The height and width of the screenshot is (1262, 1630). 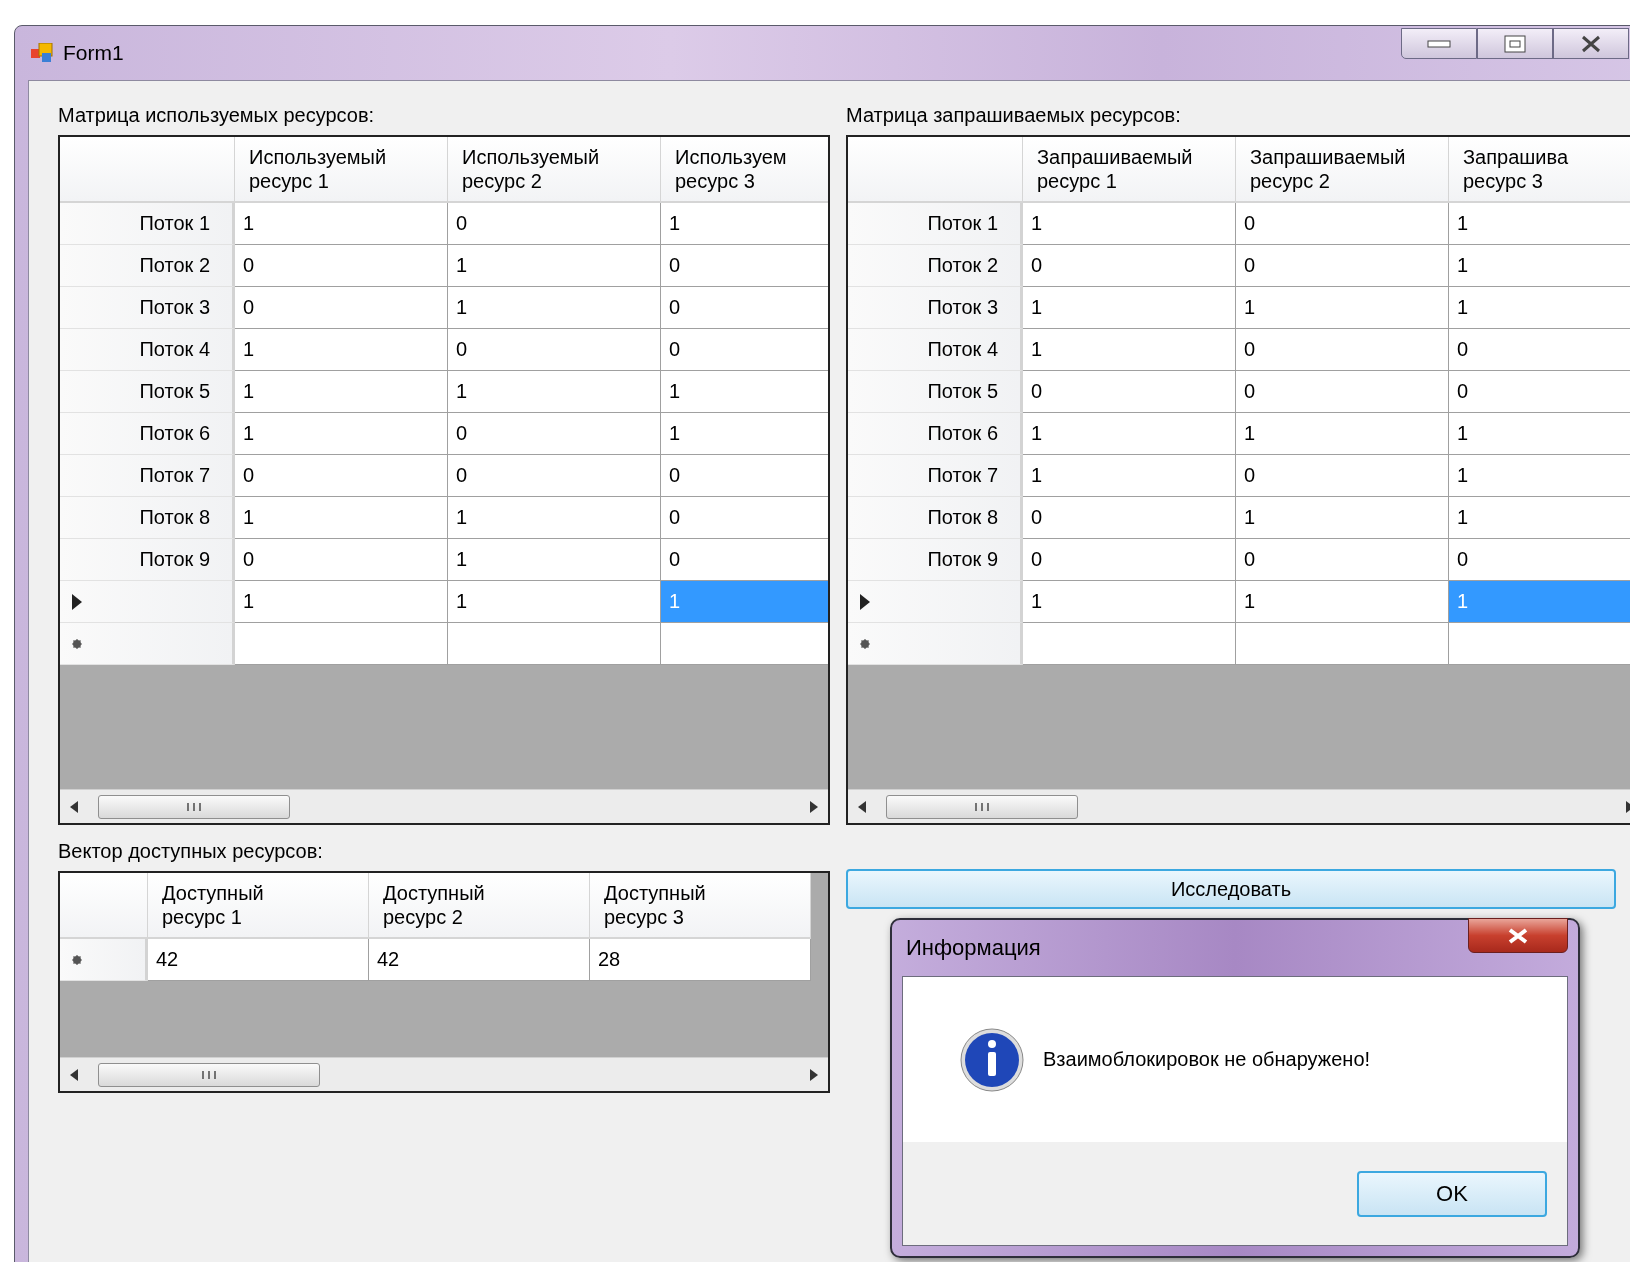 What do you see at coordinates (258, 960) in the screenshot?
I see `table-cell: 42` at bounding box center [258, 960].